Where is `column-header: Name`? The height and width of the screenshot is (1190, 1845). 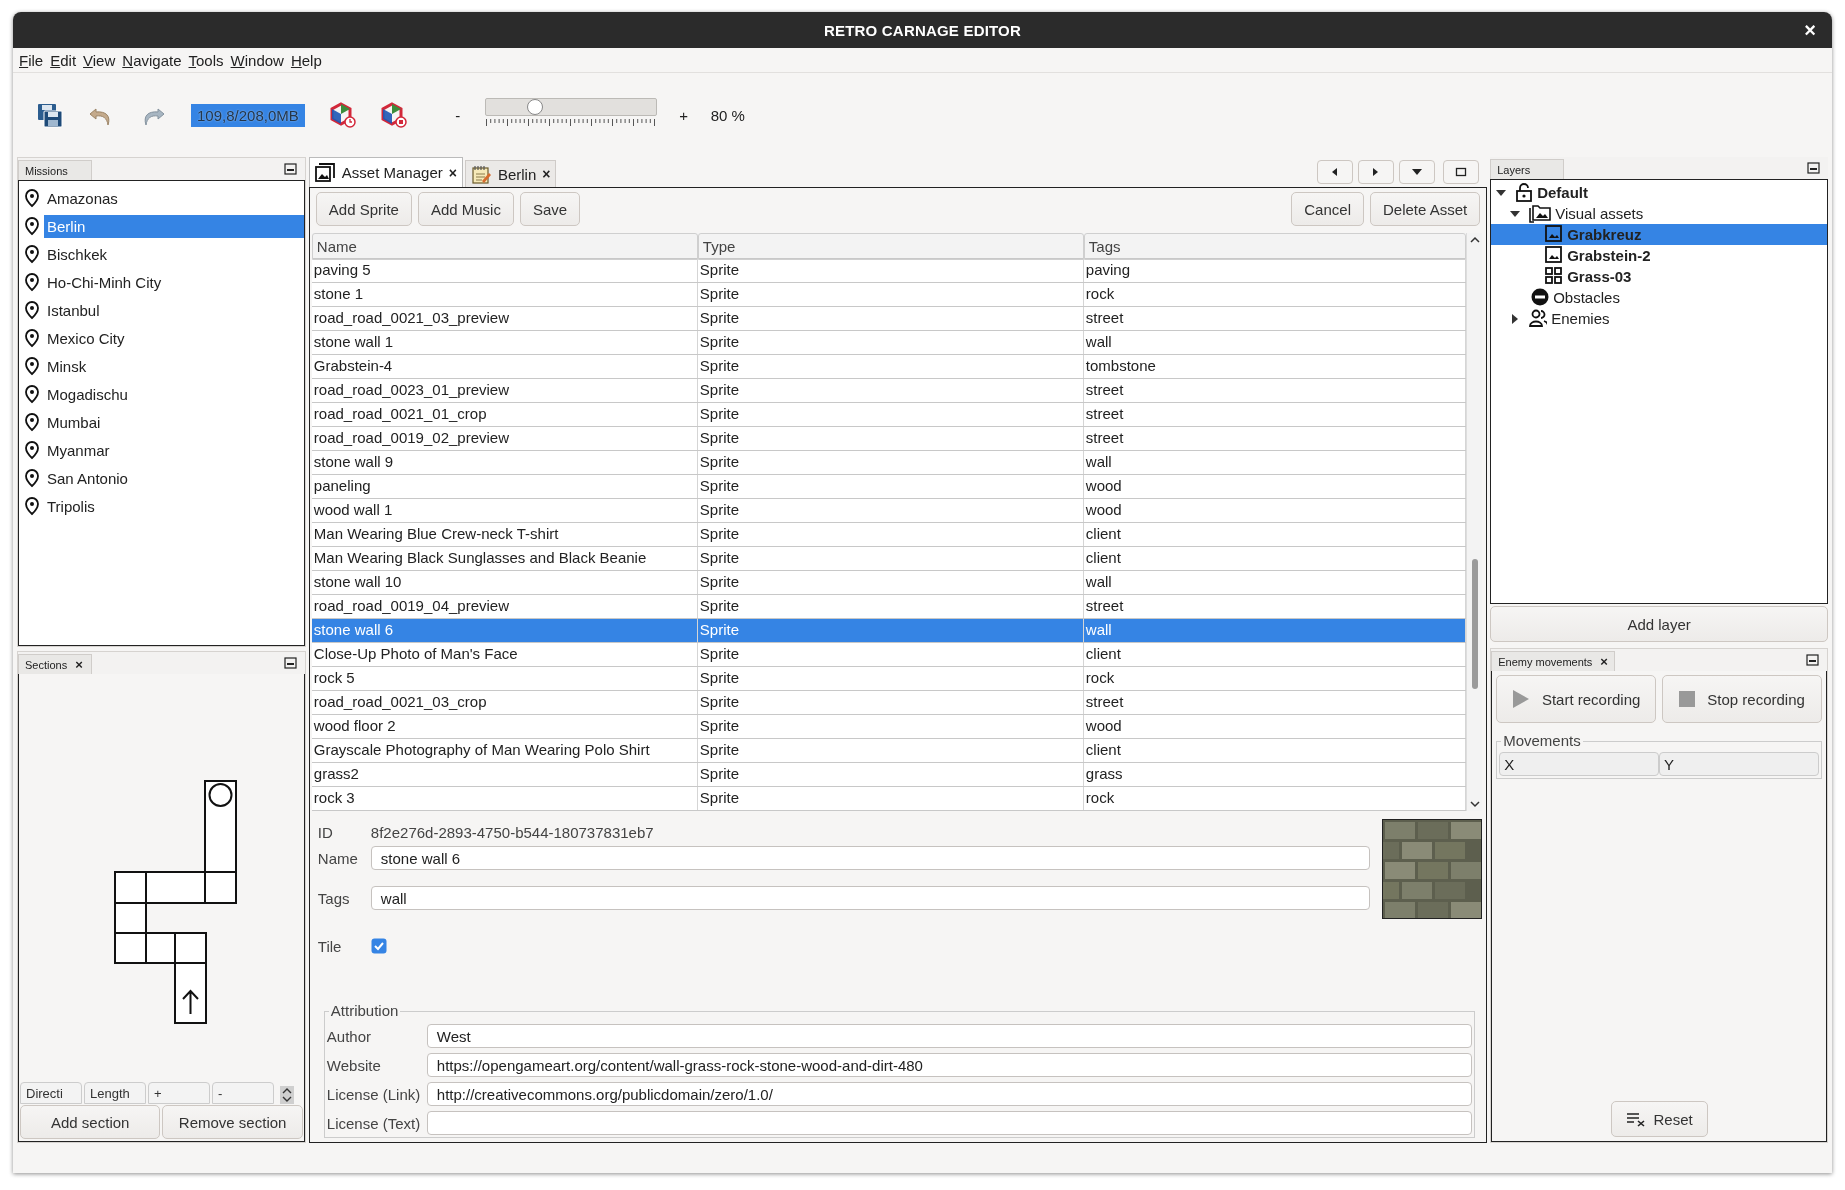 column-header: Name is located at coordinates (504, 247).